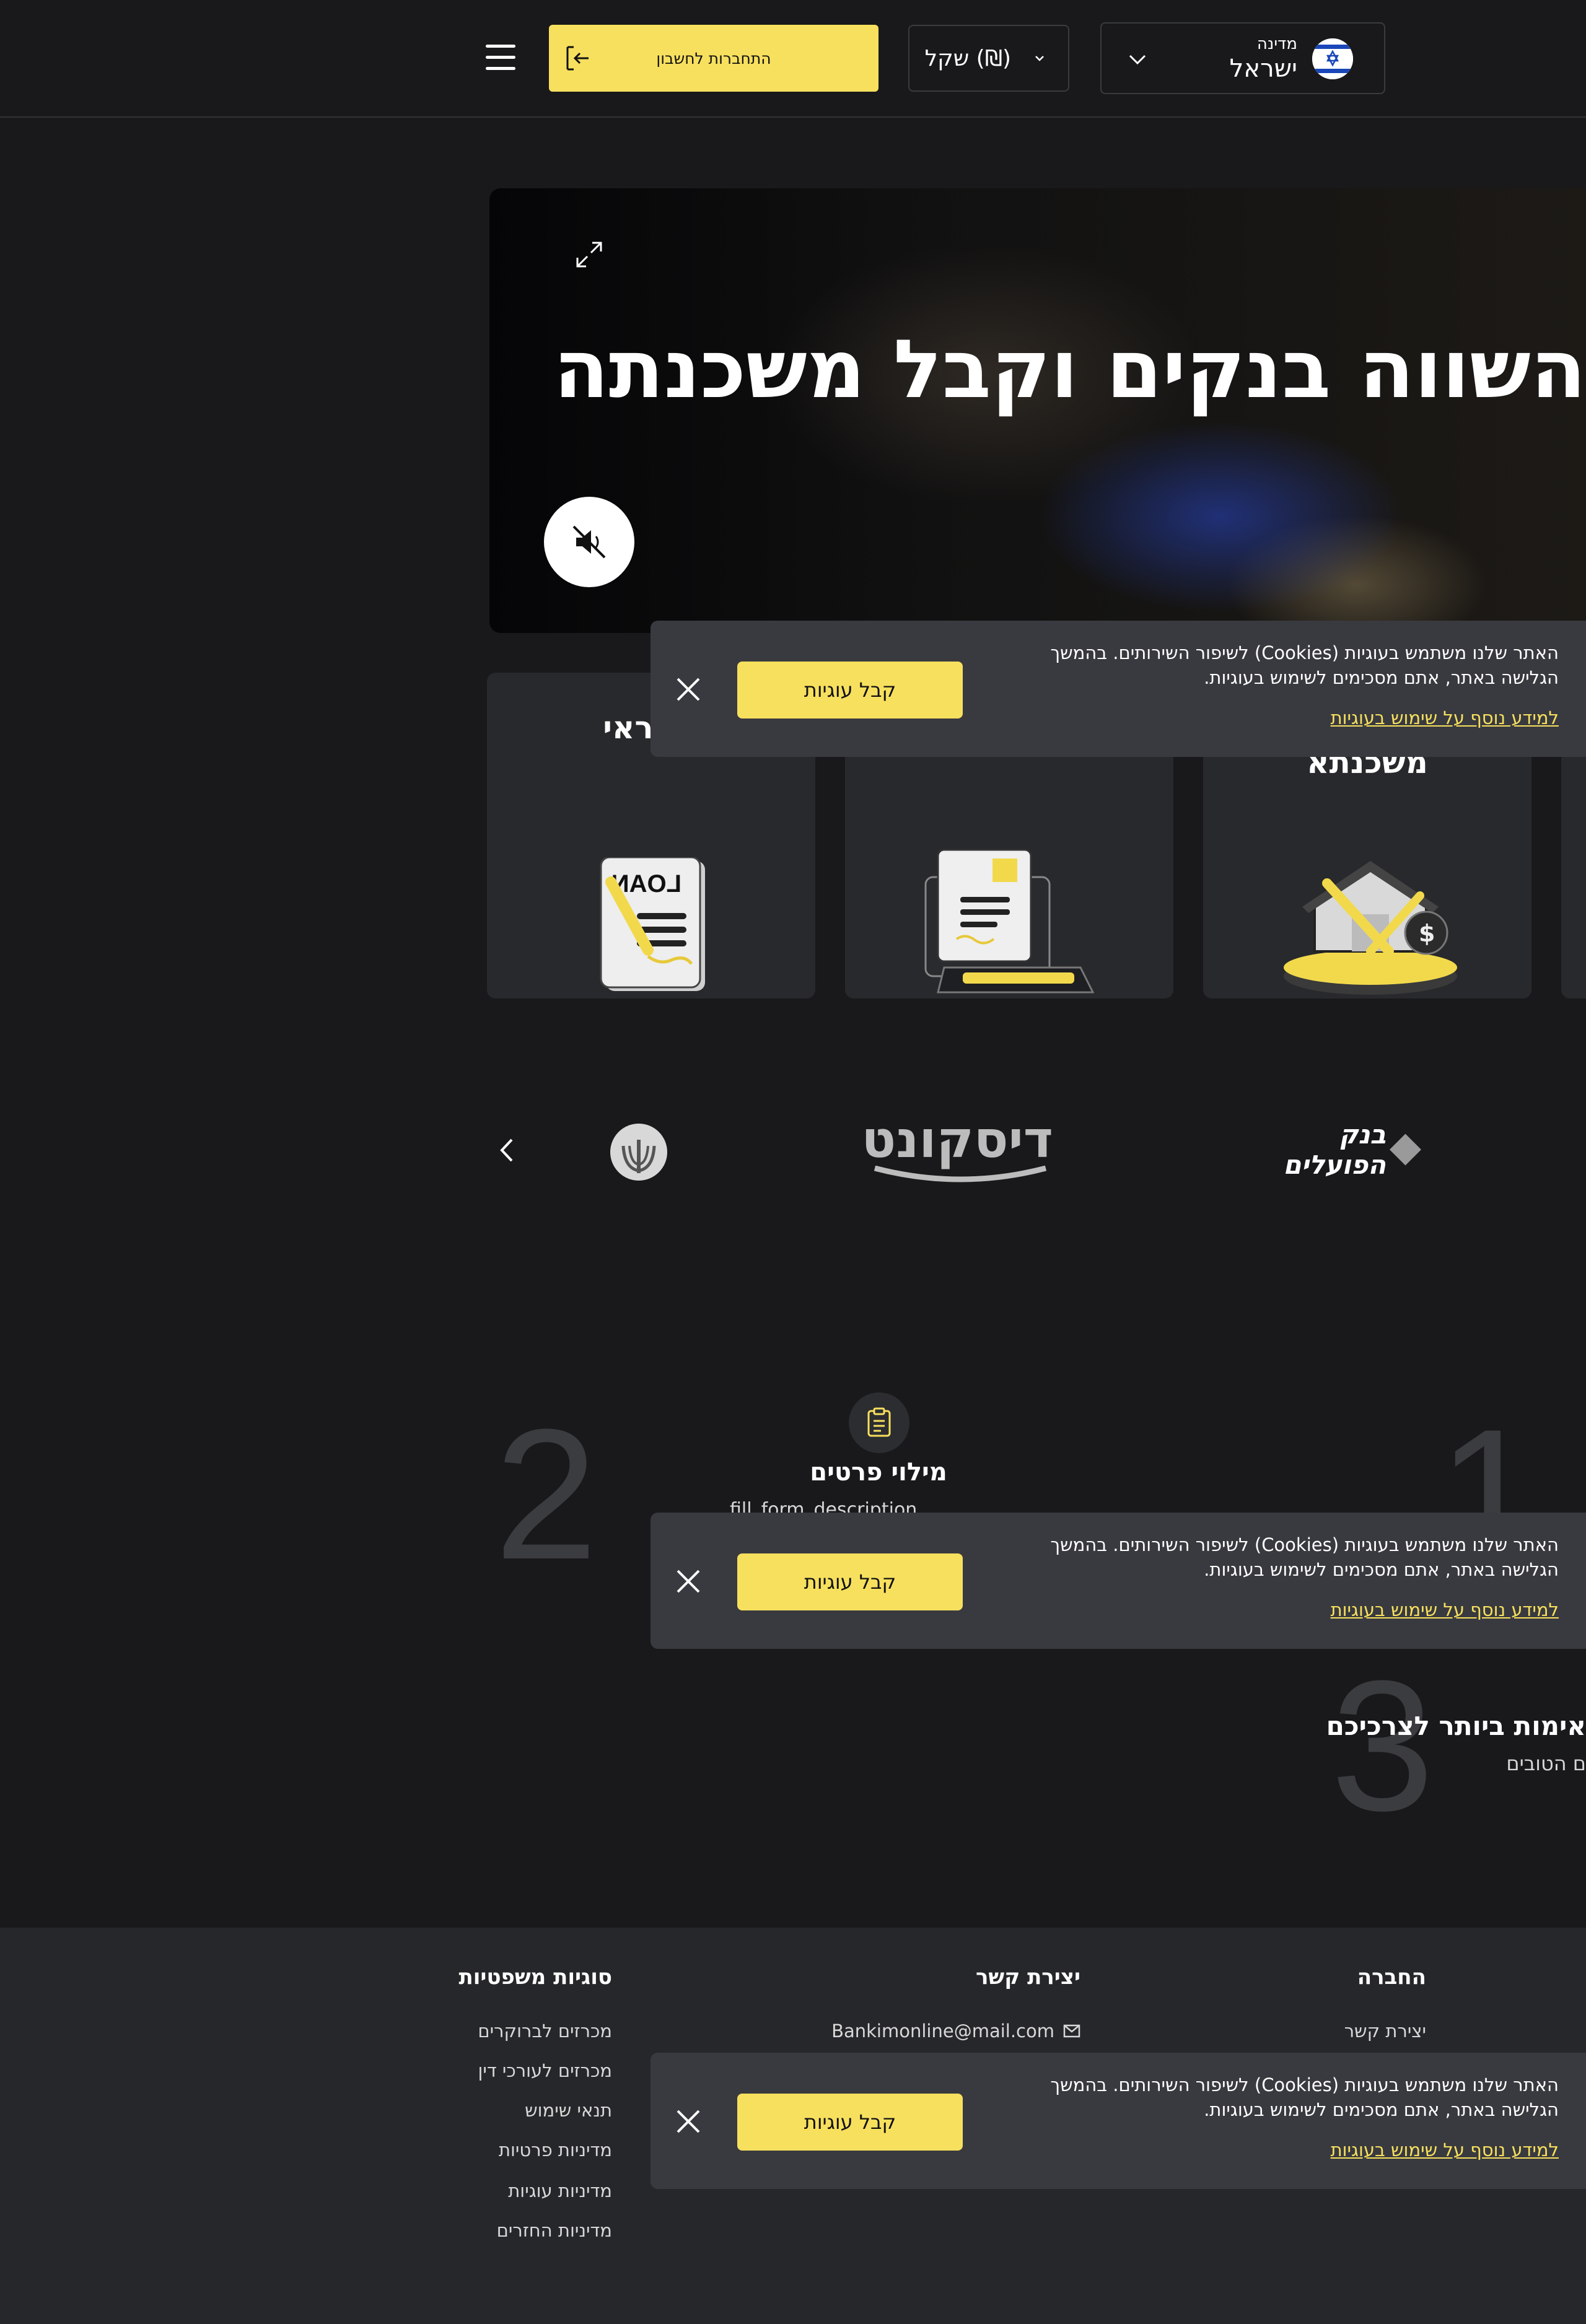  What do you see at coordinates (577, 58) in the screenshot?
I see `login-icon` at bounding box center [577, 58].